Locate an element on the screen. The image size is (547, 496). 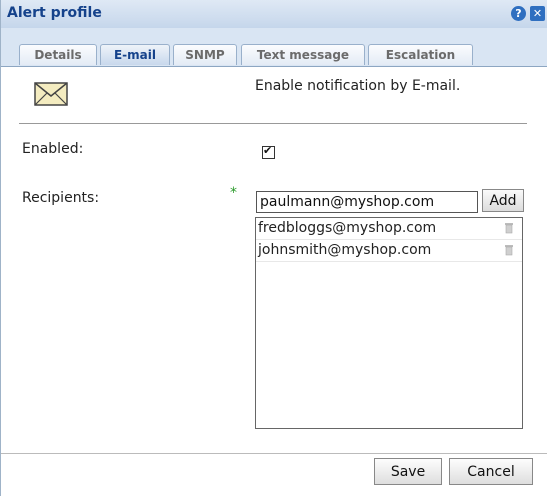
tab-text-message: Text message is located at coordinates (303, 54).